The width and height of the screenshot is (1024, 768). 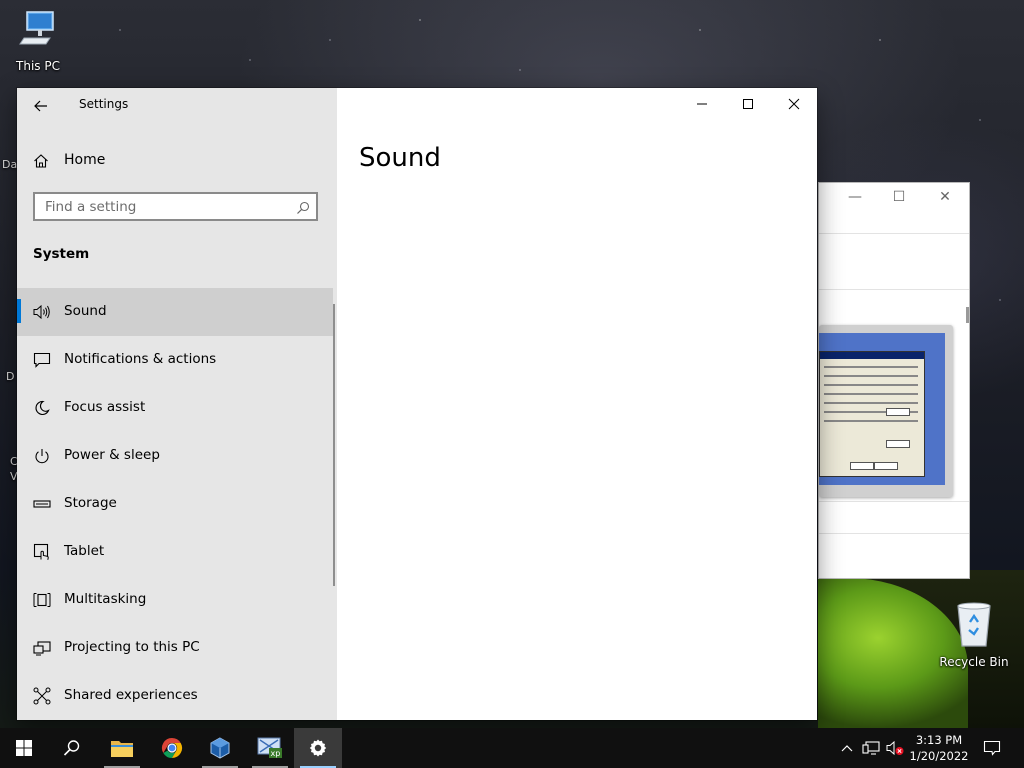 I want to click on maximize-button, so click(x=748, y=104).